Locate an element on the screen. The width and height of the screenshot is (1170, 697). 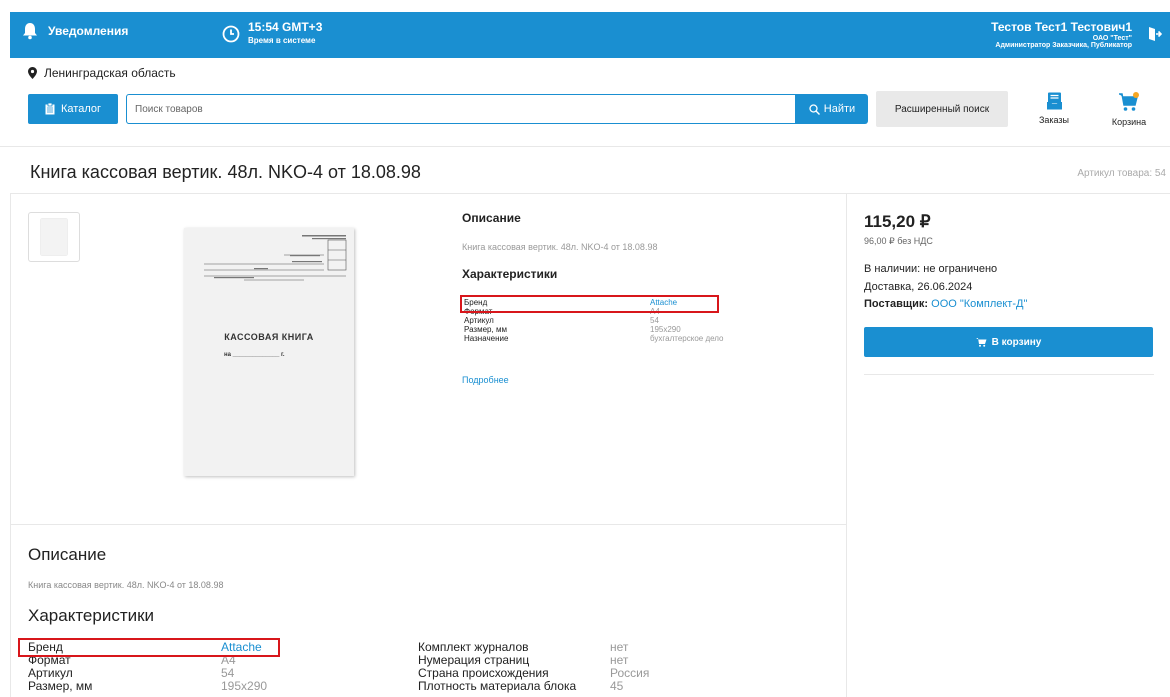
orders-label: Заказы is located at coordinates (1054, 120).